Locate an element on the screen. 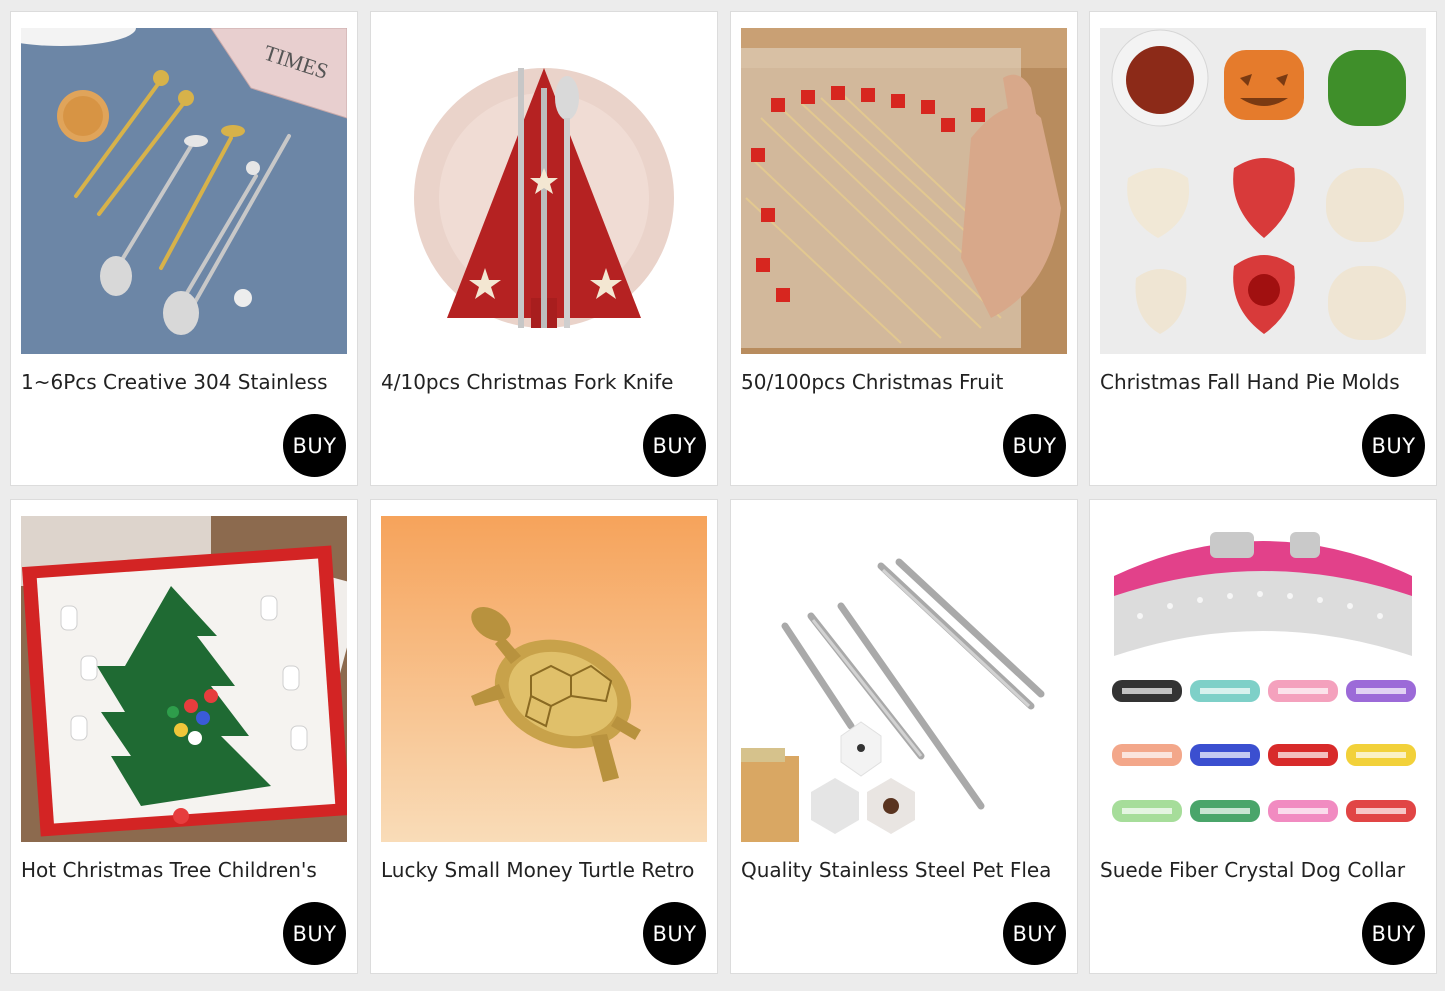 The width and height of the screenshot is (1445, 991). product-card: Lucky Small Money Turtle Retro BUY is located at coordinates (544, 736).